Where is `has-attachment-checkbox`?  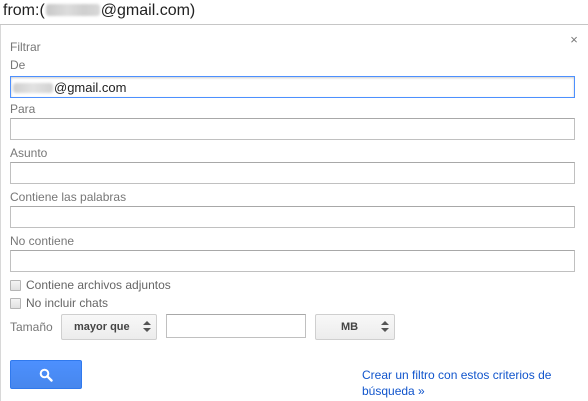
has-attachment-checkbox is located at coordinates (15, 285).